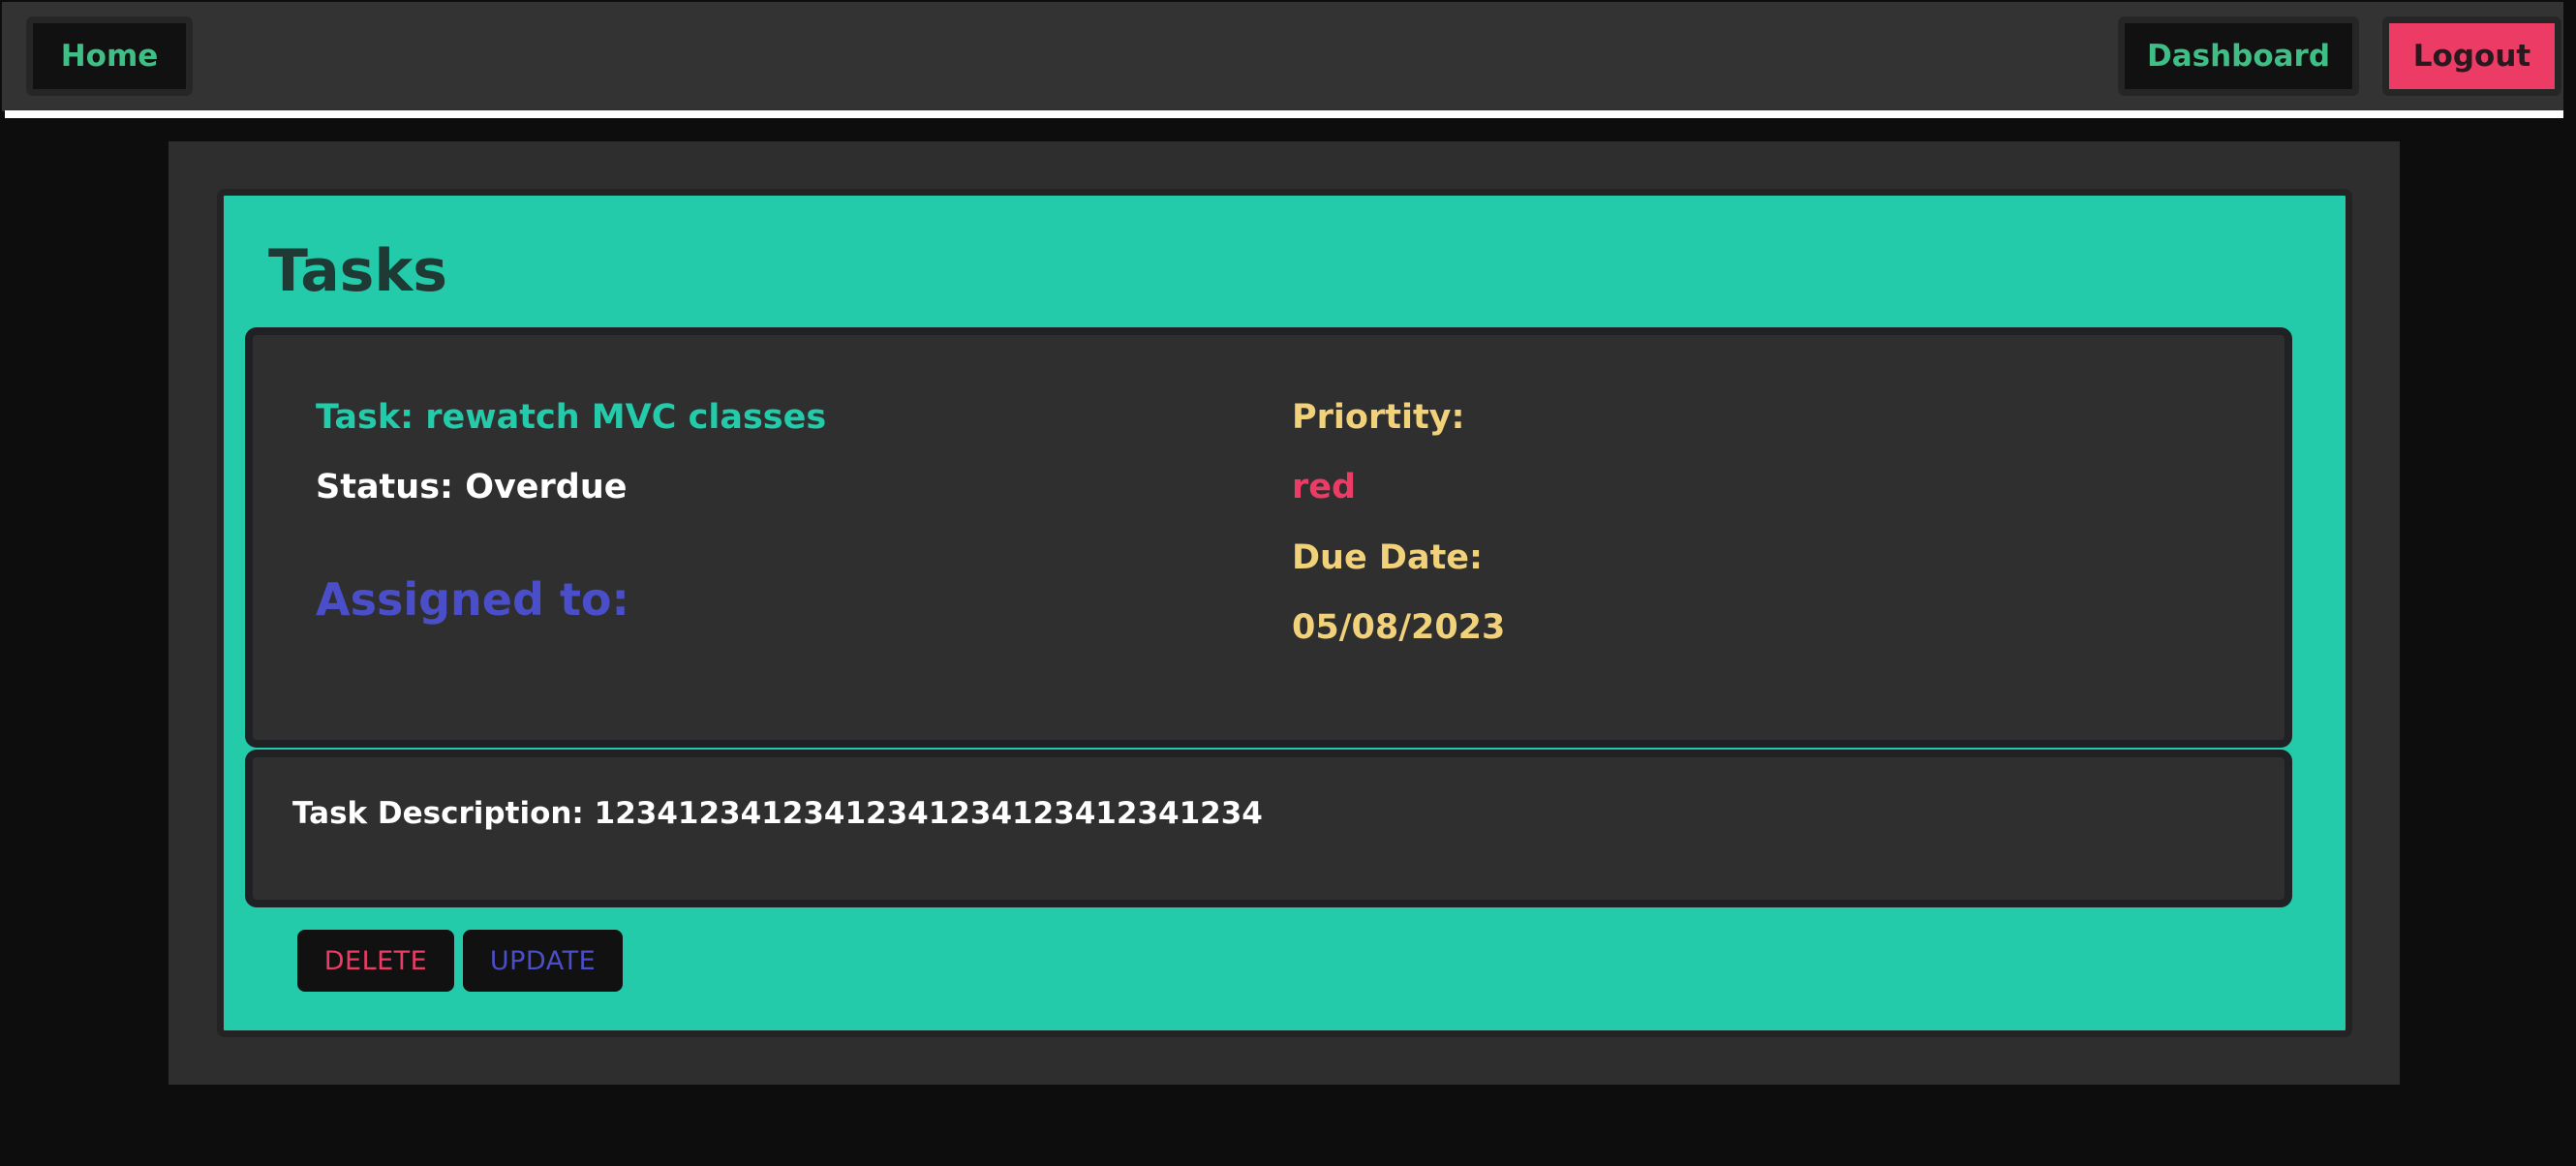 The height and width of the screenshot is (1166, 2576). What do you see at coordinates (109, 56) in the screenshot?
I see `home-button: Home` at bounding box center [109, 56].